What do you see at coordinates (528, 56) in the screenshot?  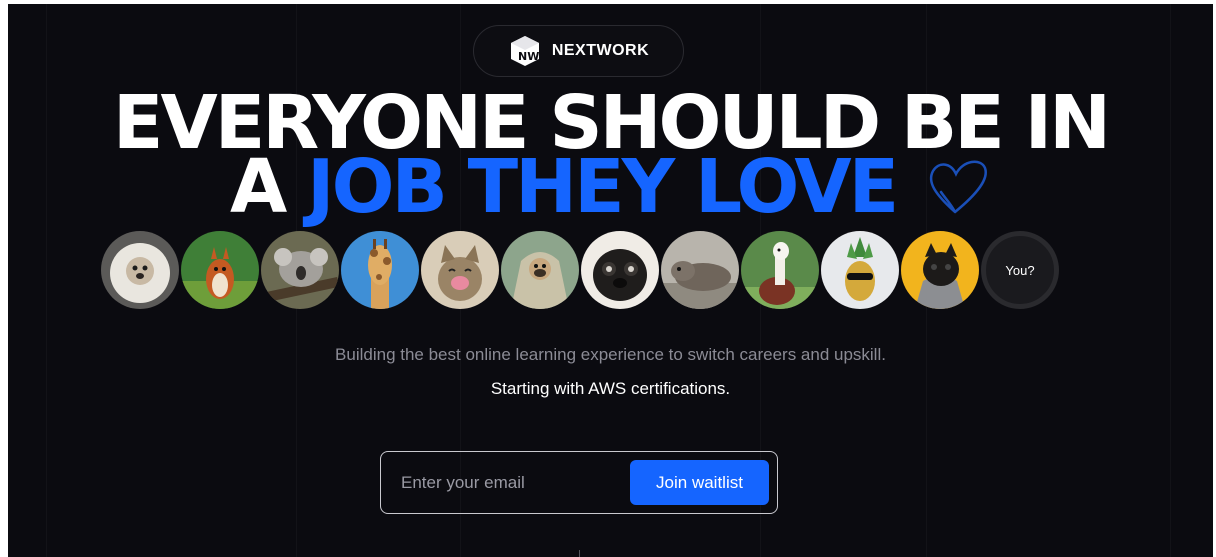 I see `logo-mark-n: NW` at bounding box center [528, 56].